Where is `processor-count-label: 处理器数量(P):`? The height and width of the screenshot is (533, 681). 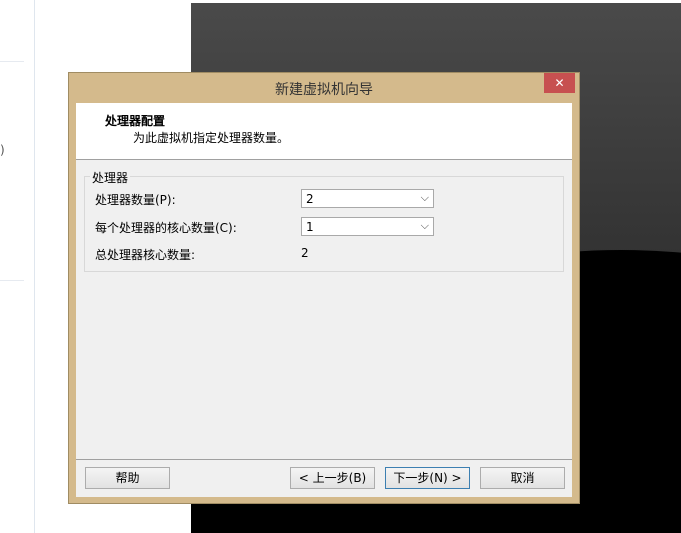
processor-count-label: 处理器数量(P): is located at coordinates (135, 200).